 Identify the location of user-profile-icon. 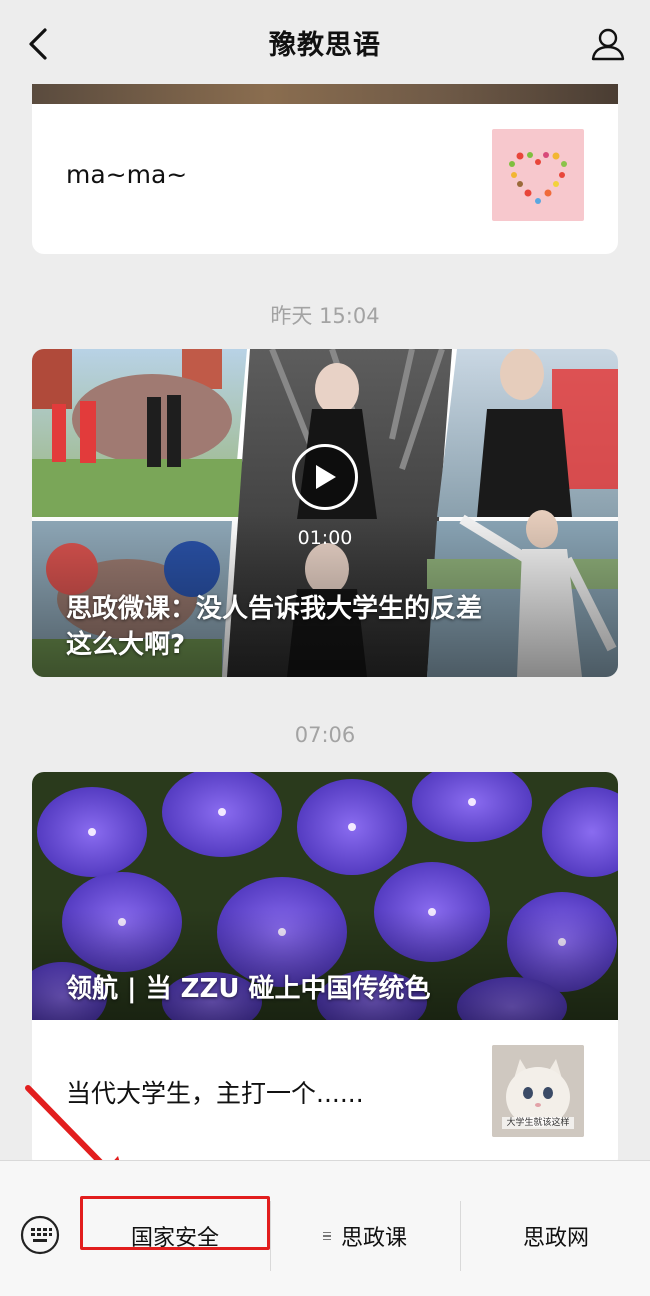
(608, 44).